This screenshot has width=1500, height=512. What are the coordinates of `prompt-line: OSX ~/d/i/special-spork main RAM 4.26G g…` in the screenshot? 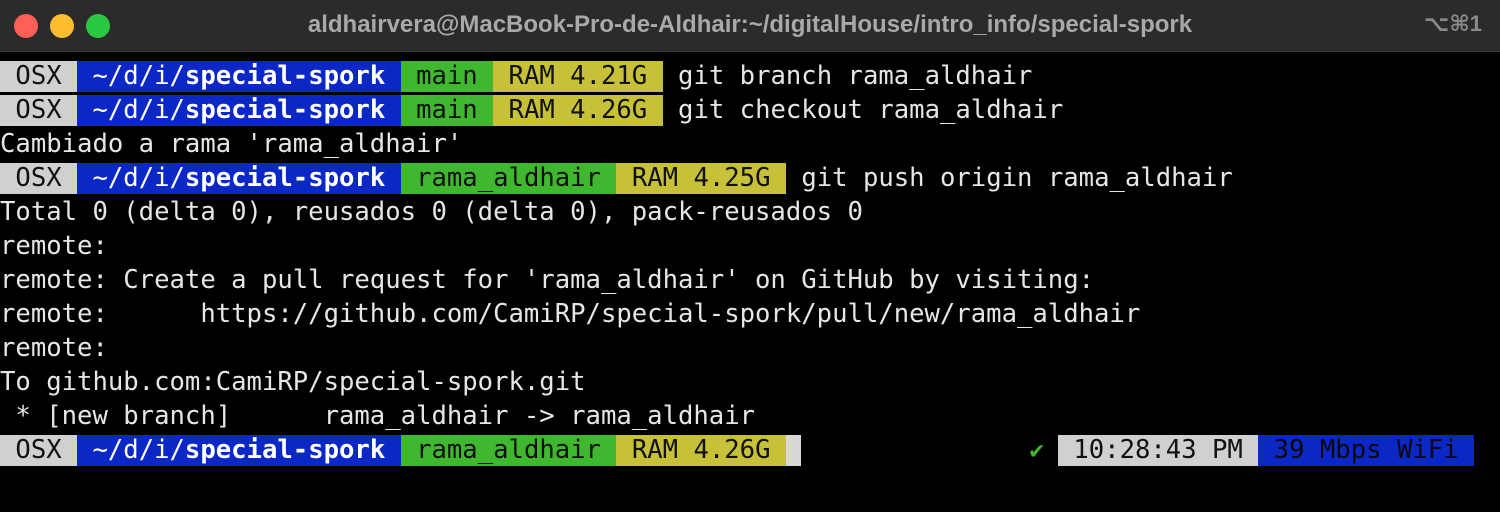 It's located at (750, 110).